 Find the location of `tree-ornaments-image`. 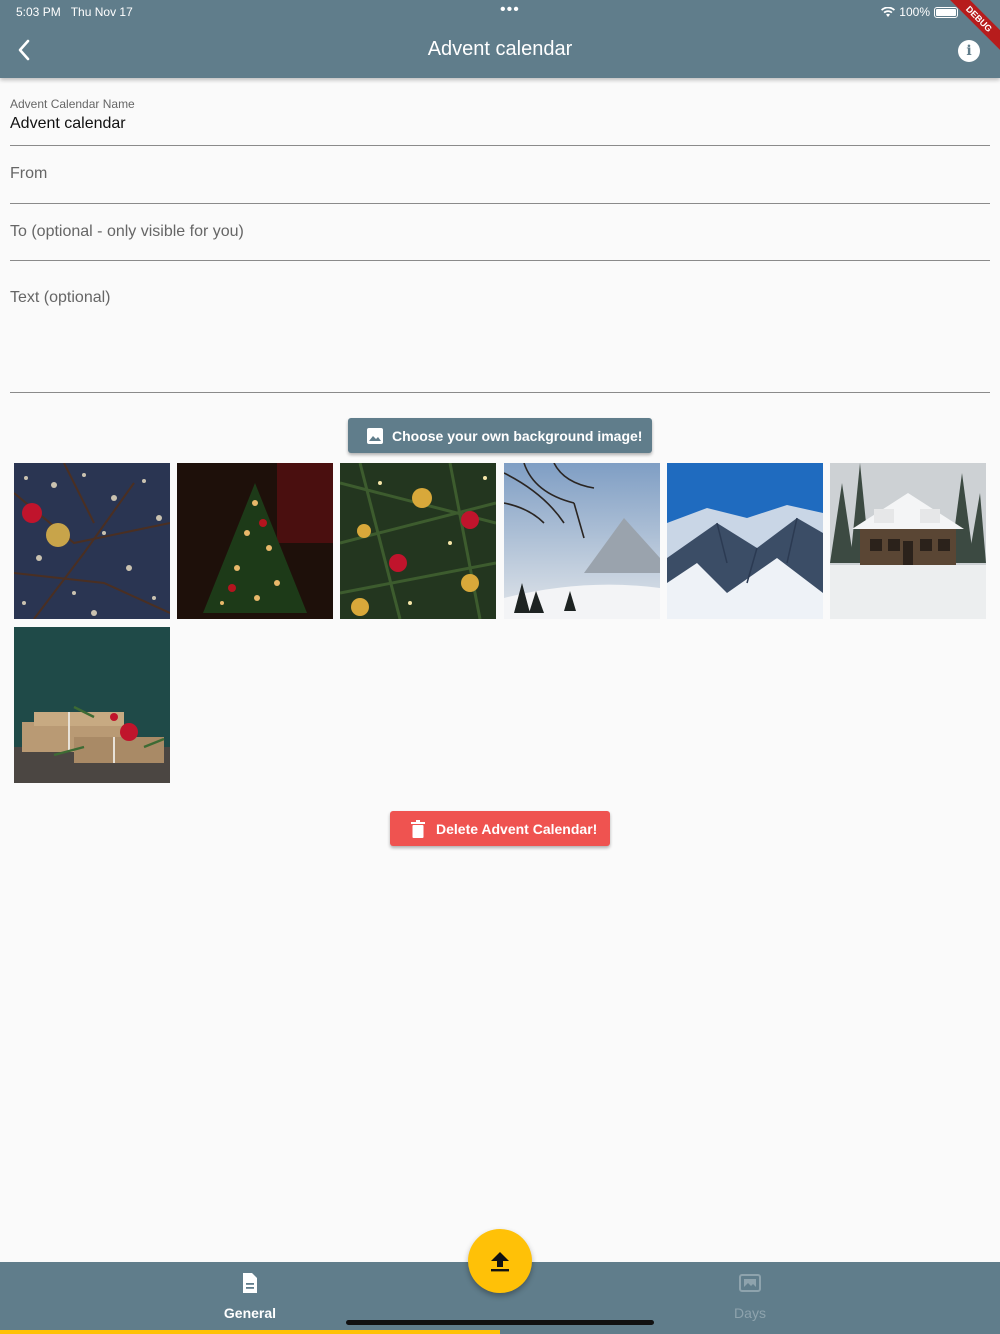

tree-ornaments-image is located at coordinates (418, 541).